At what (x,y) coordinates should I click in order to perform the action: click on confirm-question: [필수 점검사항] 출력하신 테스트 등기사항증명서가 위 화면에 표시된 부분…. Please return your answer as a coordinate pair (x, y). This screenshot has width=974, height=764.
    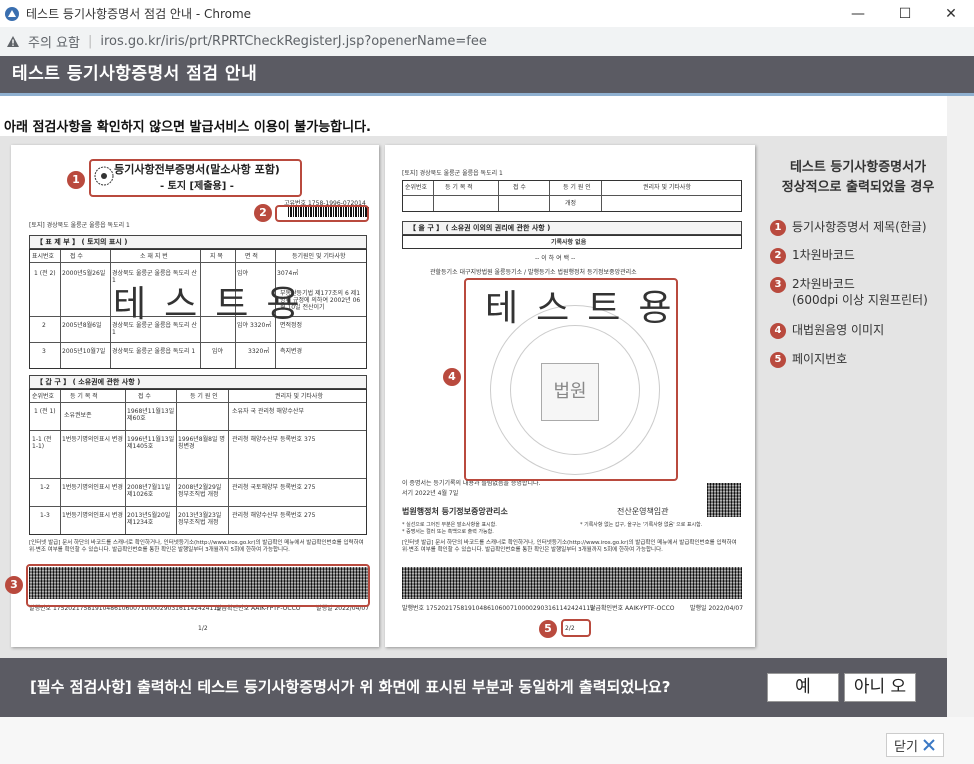
    Looking at the image, I should click on (350, 687).